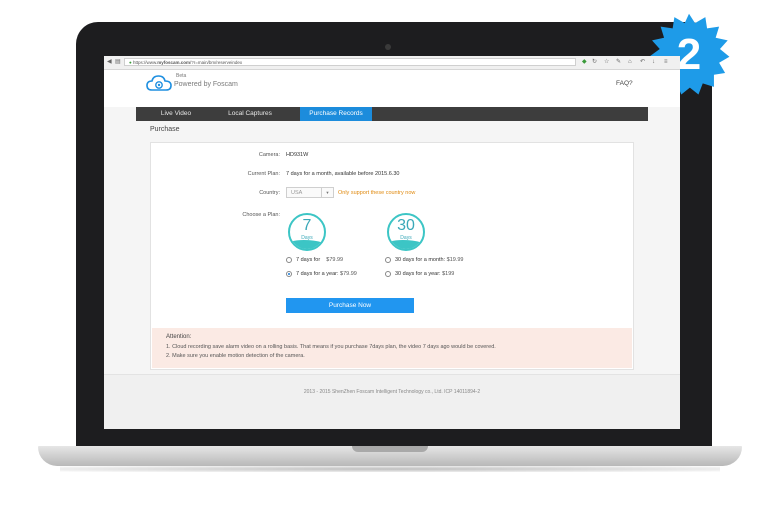 The height and width of the screenshot is (507, 780). I want to click on url-path: /?r=main/bm/reserveindex, so click(216, 62).